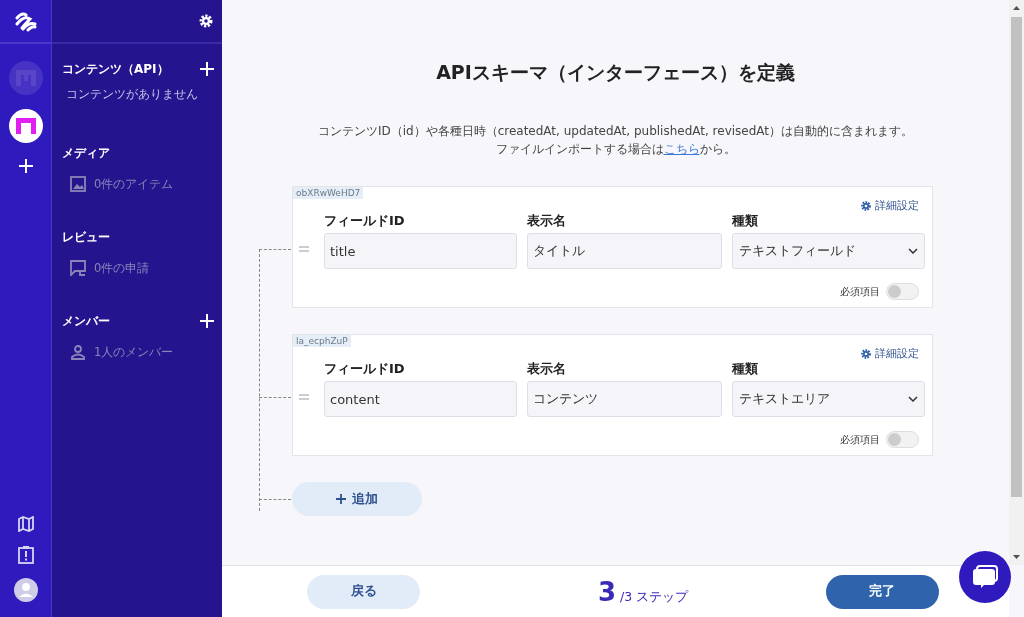 Image resolution: width=1024 pixels, height=617 pixels. I want to click on section-title: レビュー, so click(86, 237).